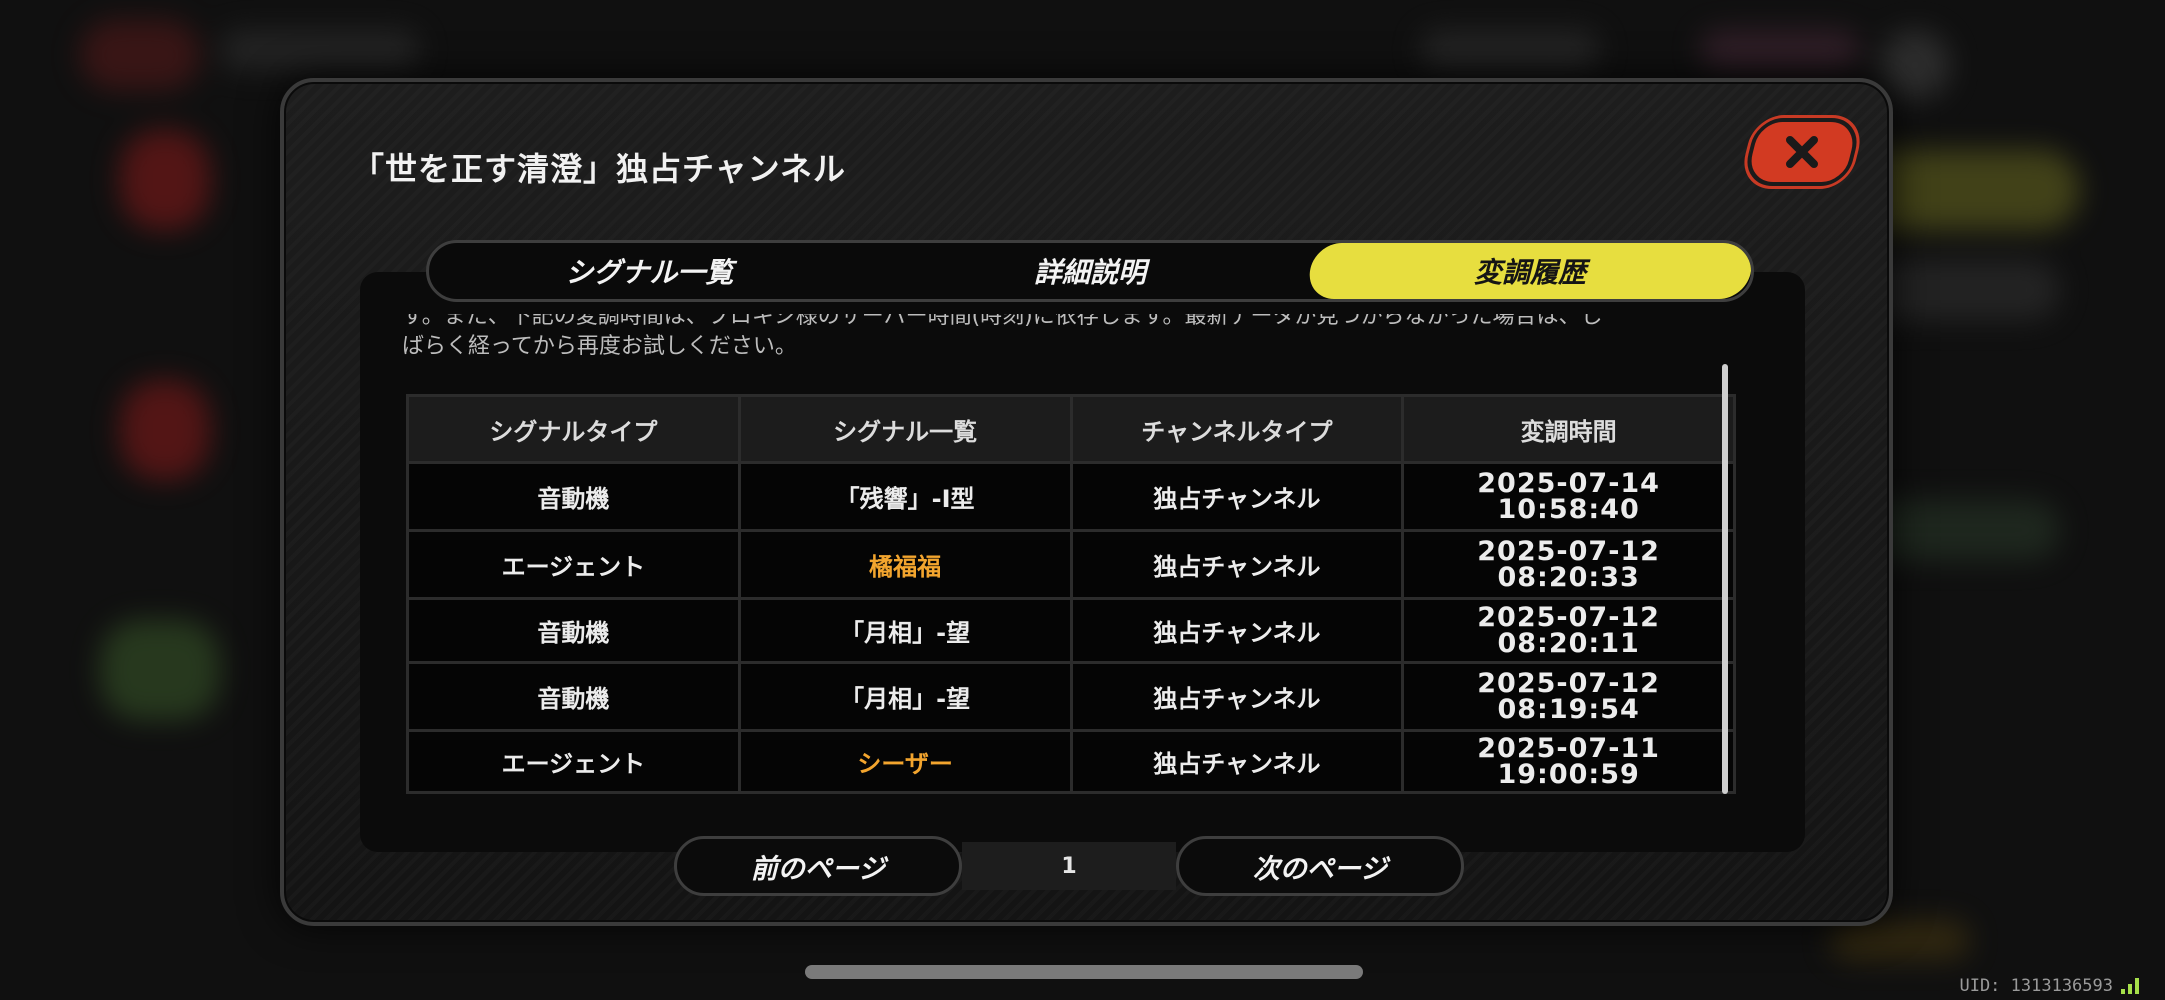 The width and height of the screenshot is (2165, 1000). I want to click on table-scrollbar, so click(1725, 579).